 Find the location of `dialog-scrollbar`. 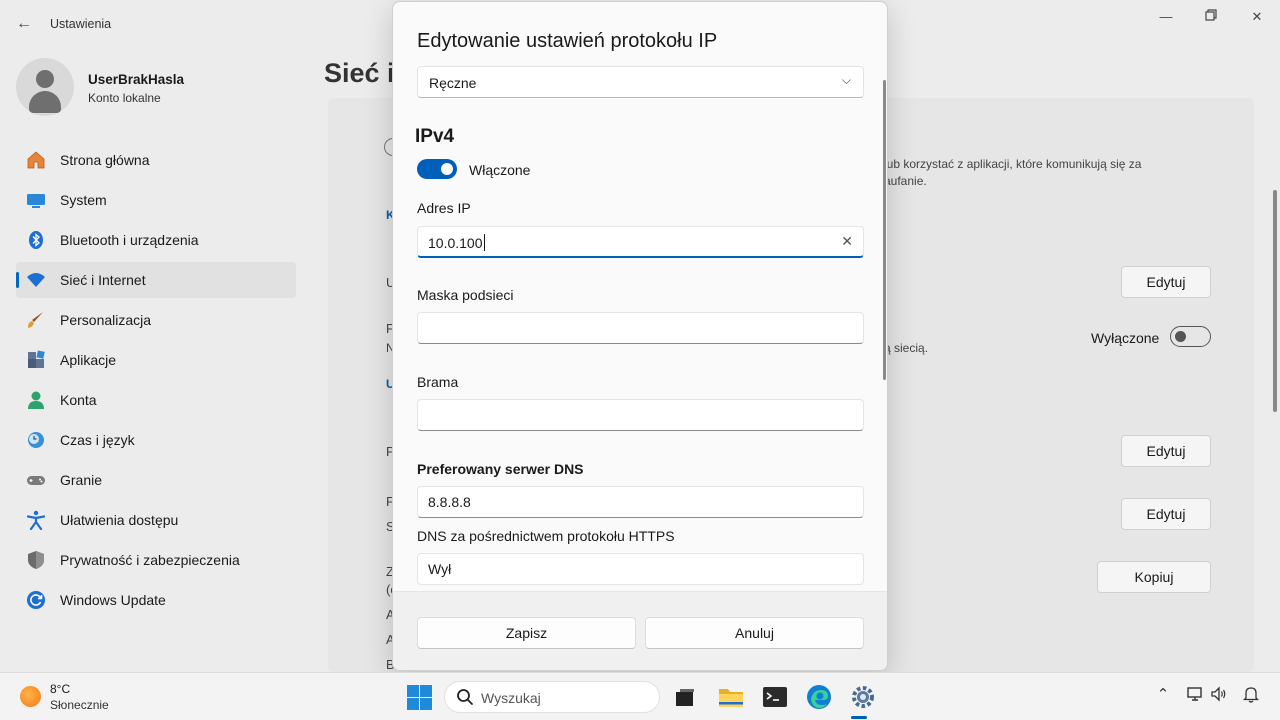

dialog-scrollbar is located at coordinates (884, 230).